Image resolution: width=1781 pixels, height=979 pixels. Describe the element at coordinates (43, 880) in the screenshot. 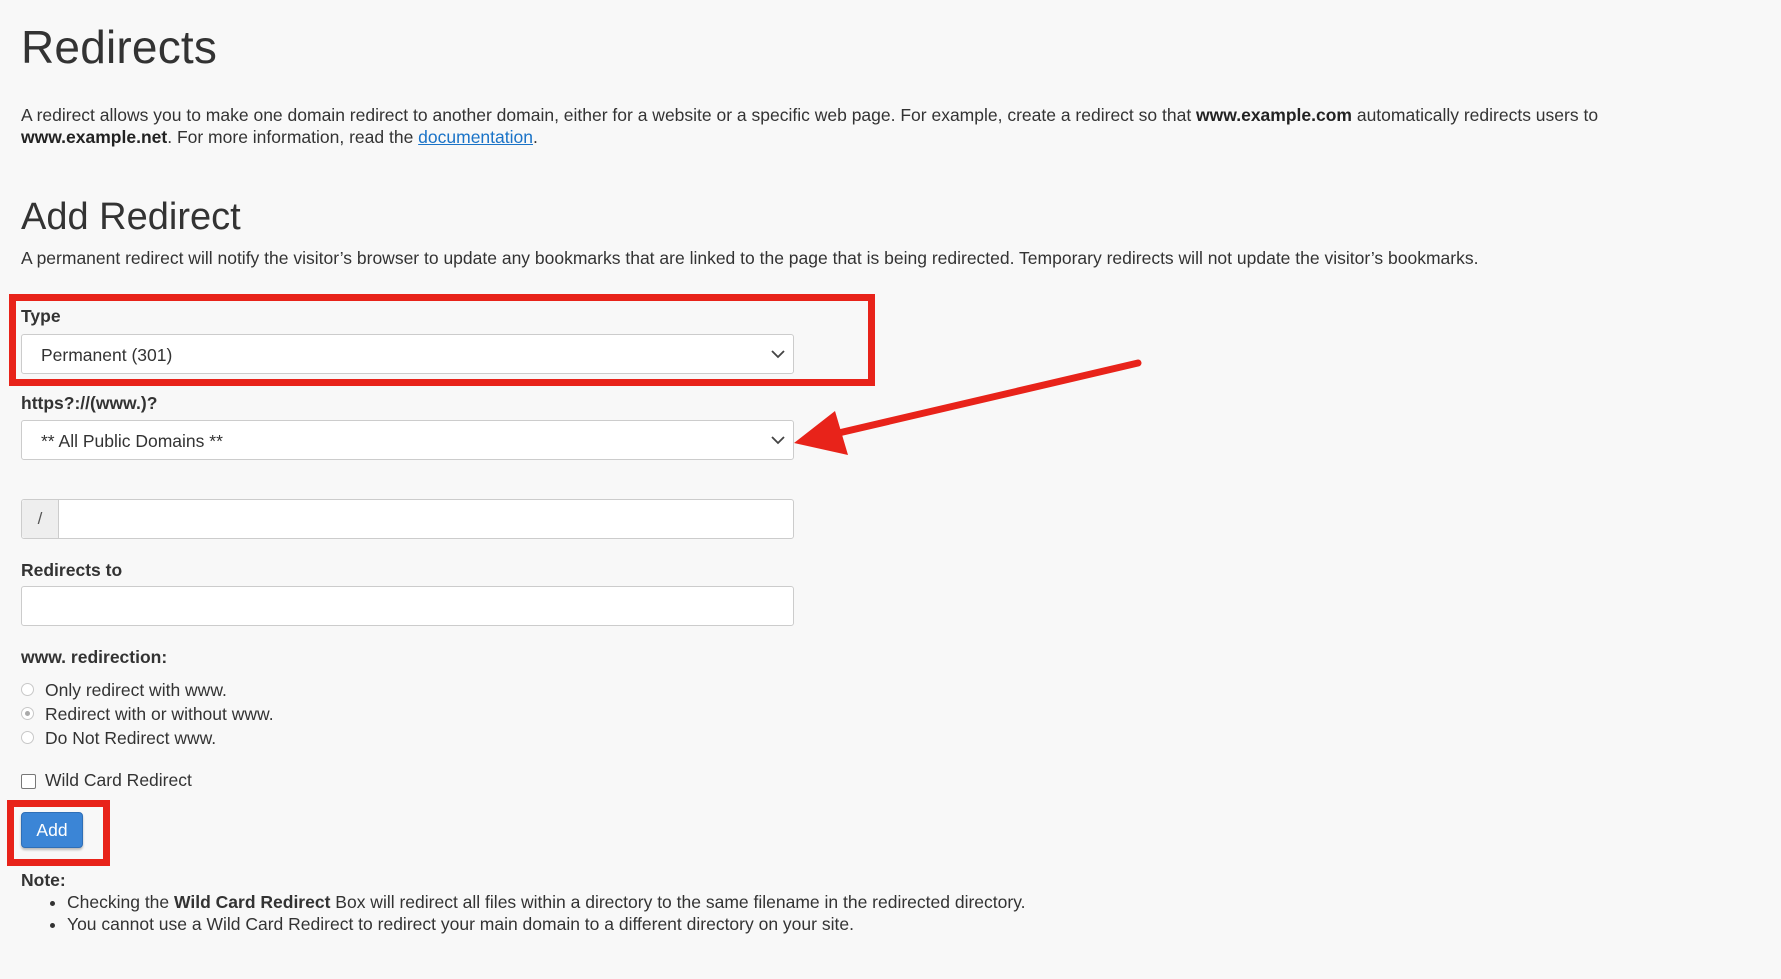

I see `note-title: Note:` at that location.